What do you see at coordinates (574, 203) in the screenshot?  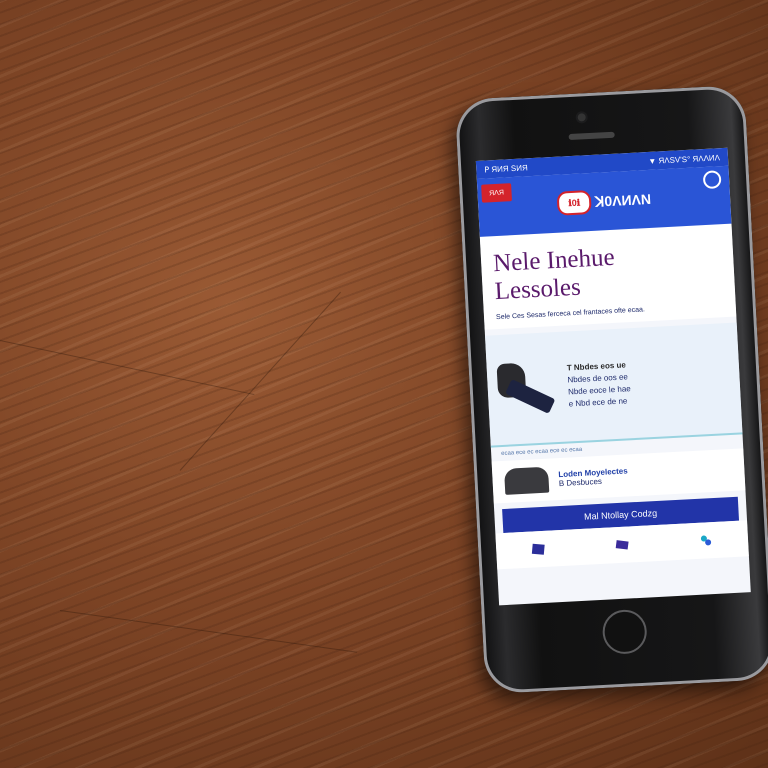 I see `logo-mark: ℹ0ℹ` at bounding box center [574, 203].